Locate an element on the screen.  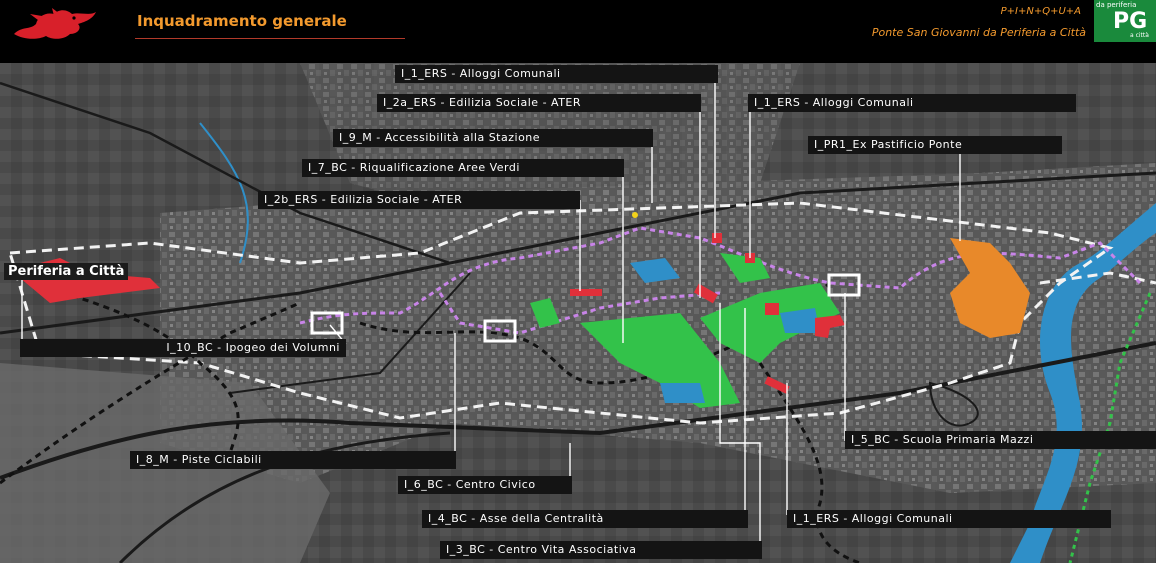
pg-logo-badge: da periferia PG a città is located at coordinates (1125, 21).